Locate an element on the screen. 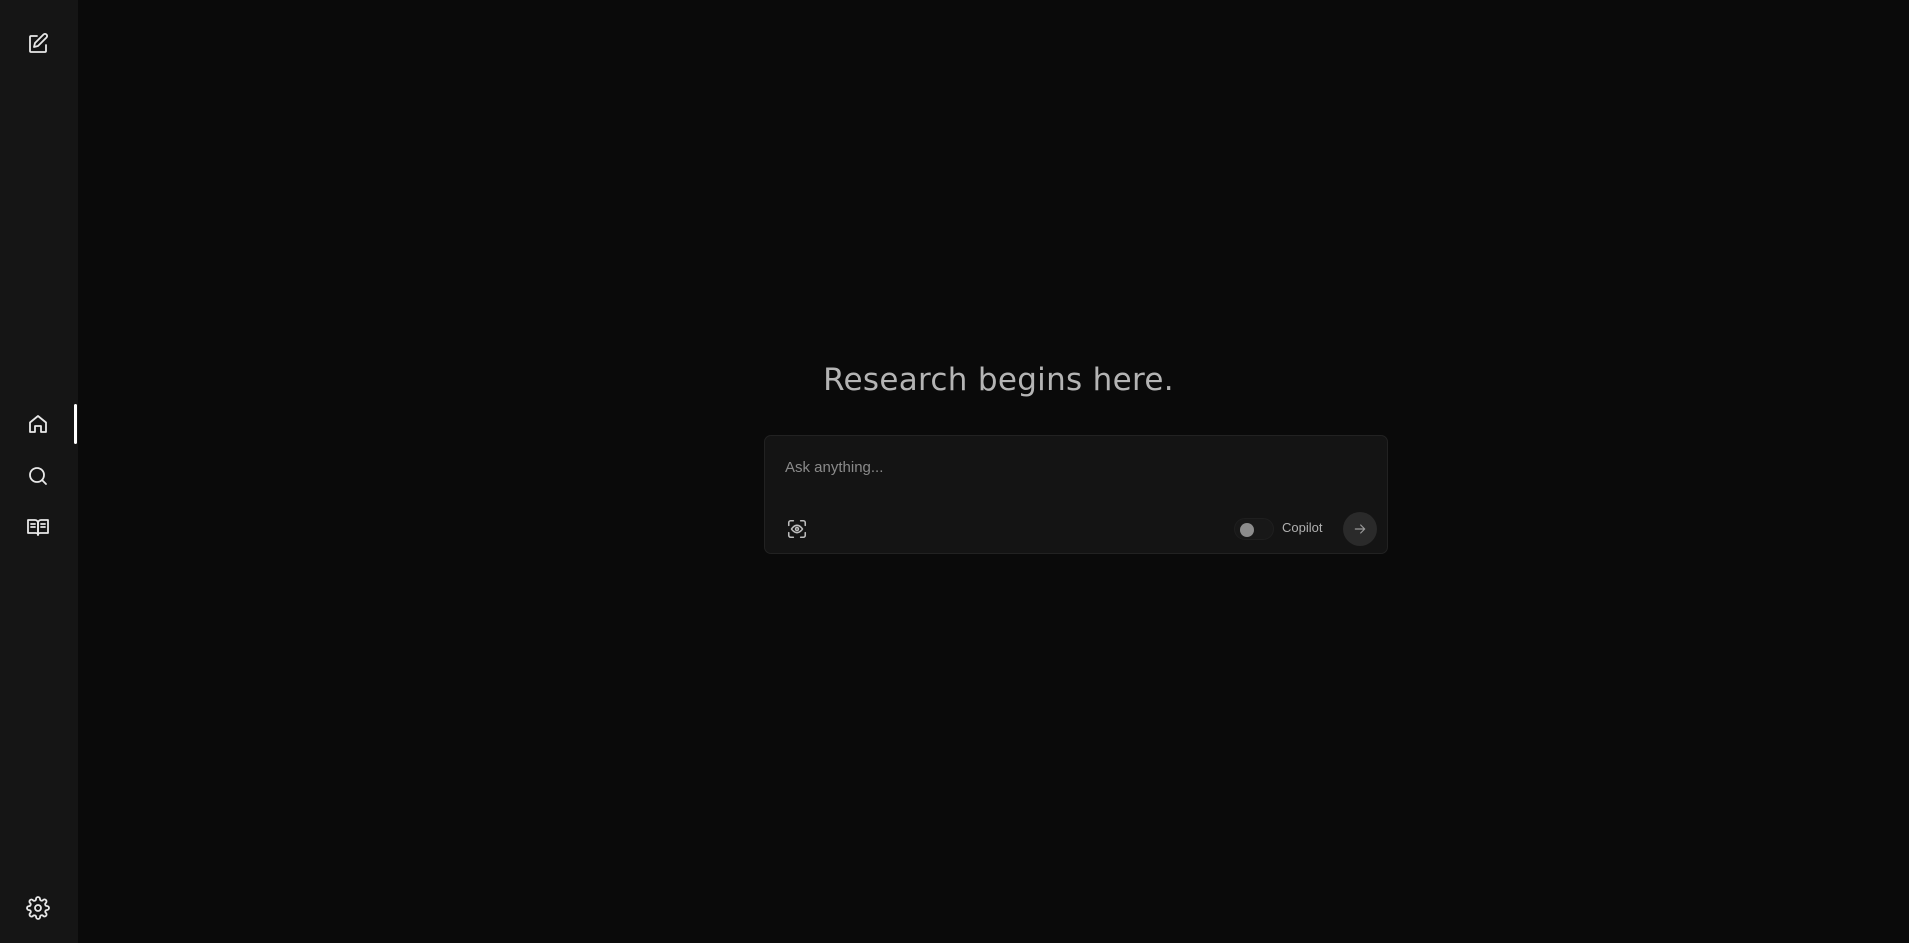  search-icon is located at coordinates (38, 476).